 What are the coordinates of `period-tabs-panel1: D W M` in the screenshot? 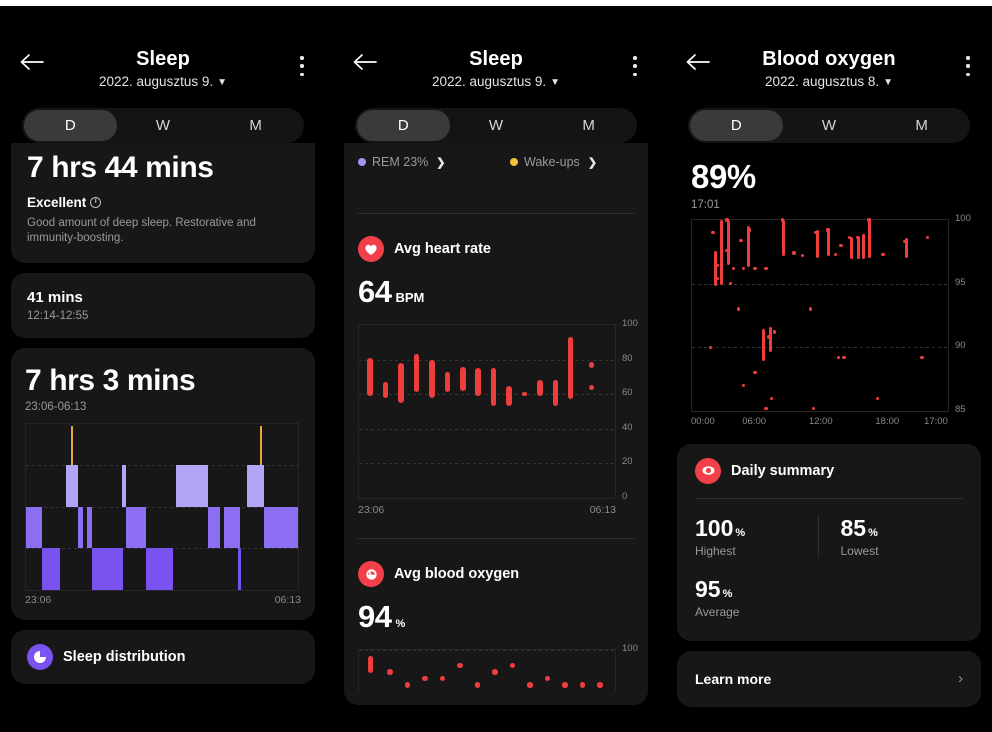 It's located at (163, 125).